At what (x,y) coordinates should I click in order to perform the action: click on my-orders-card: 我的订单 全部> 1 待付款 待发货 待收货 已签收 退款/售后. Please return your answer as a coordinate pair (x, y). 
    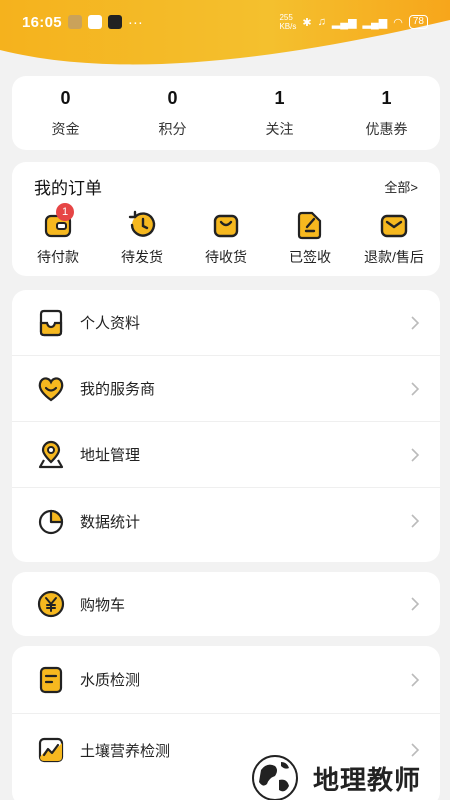
    Looking at the image, I should click on (226, 219).